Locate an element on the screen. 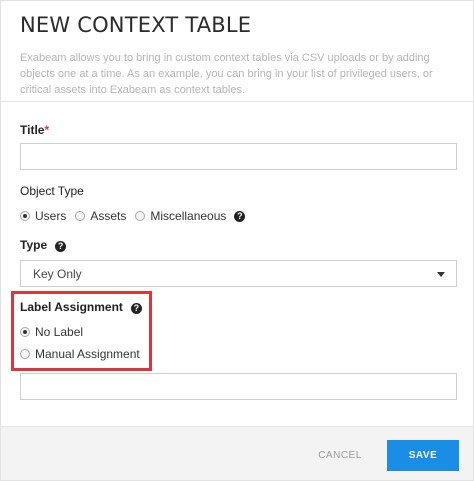 This screenshot has height=481, width=474. label-assignment-label-text: Label Assignment is located at coordinates (71, 307).